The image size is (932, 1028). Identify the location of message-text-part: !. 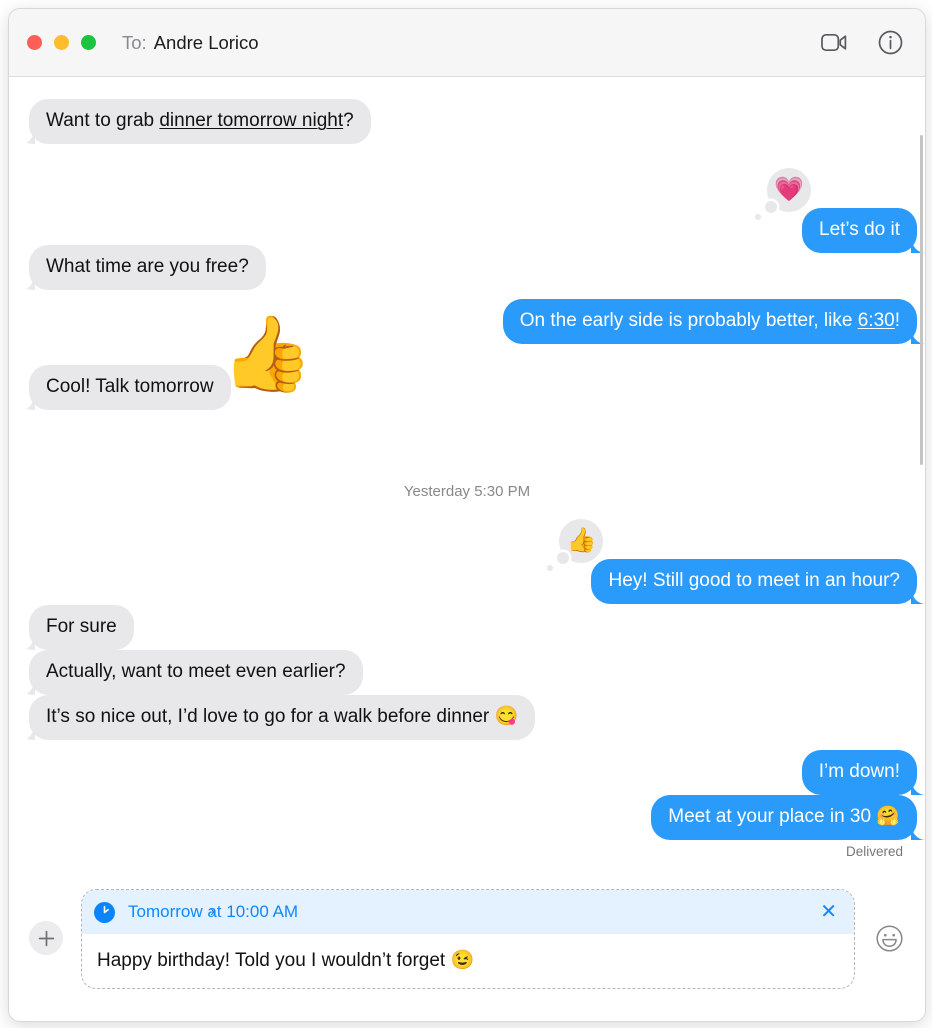
(897, 320).